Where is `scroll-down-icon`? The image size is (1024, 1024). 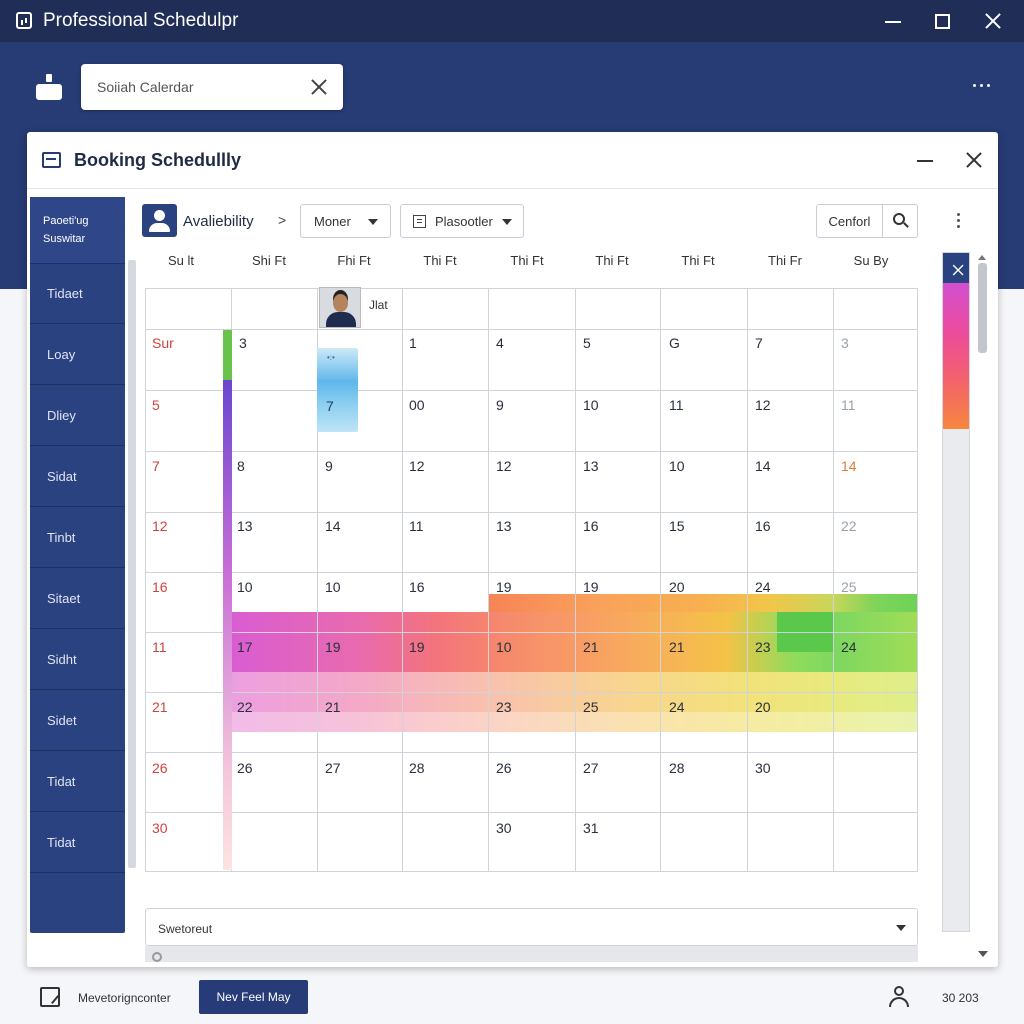 scroll-down-icon is located at coordinates (983, 954).